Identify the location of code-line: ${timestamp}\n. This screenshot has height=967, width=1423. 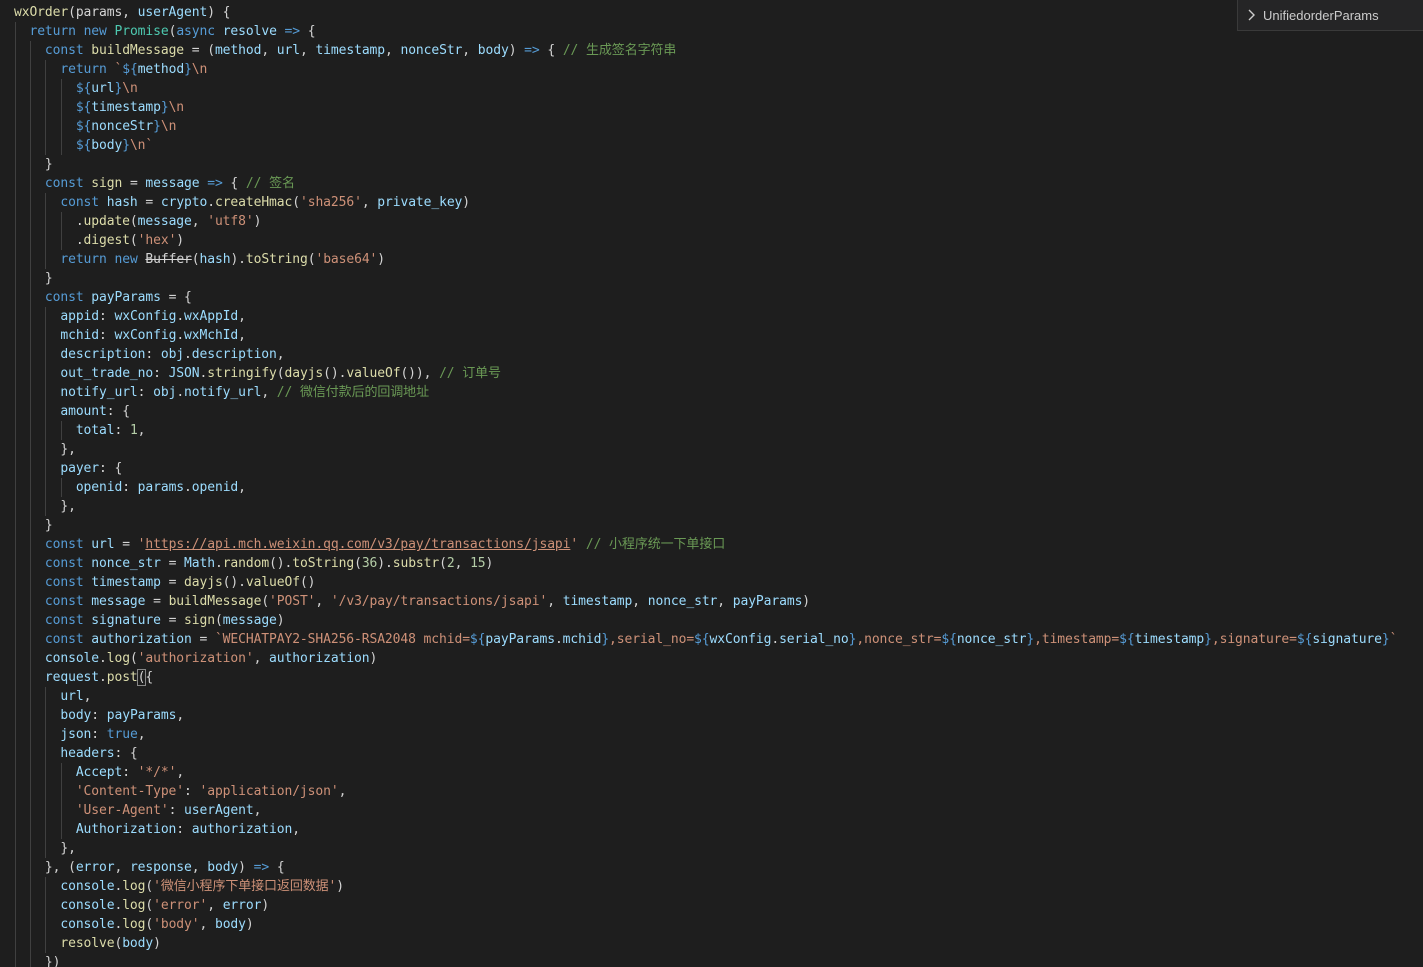
(99, 107).